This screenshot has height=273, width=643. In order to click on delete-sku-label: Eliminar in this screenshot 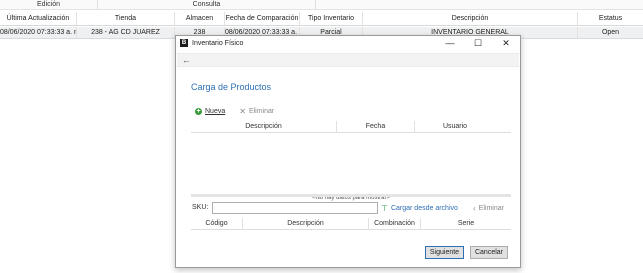, I will do `click(491, 208)`.